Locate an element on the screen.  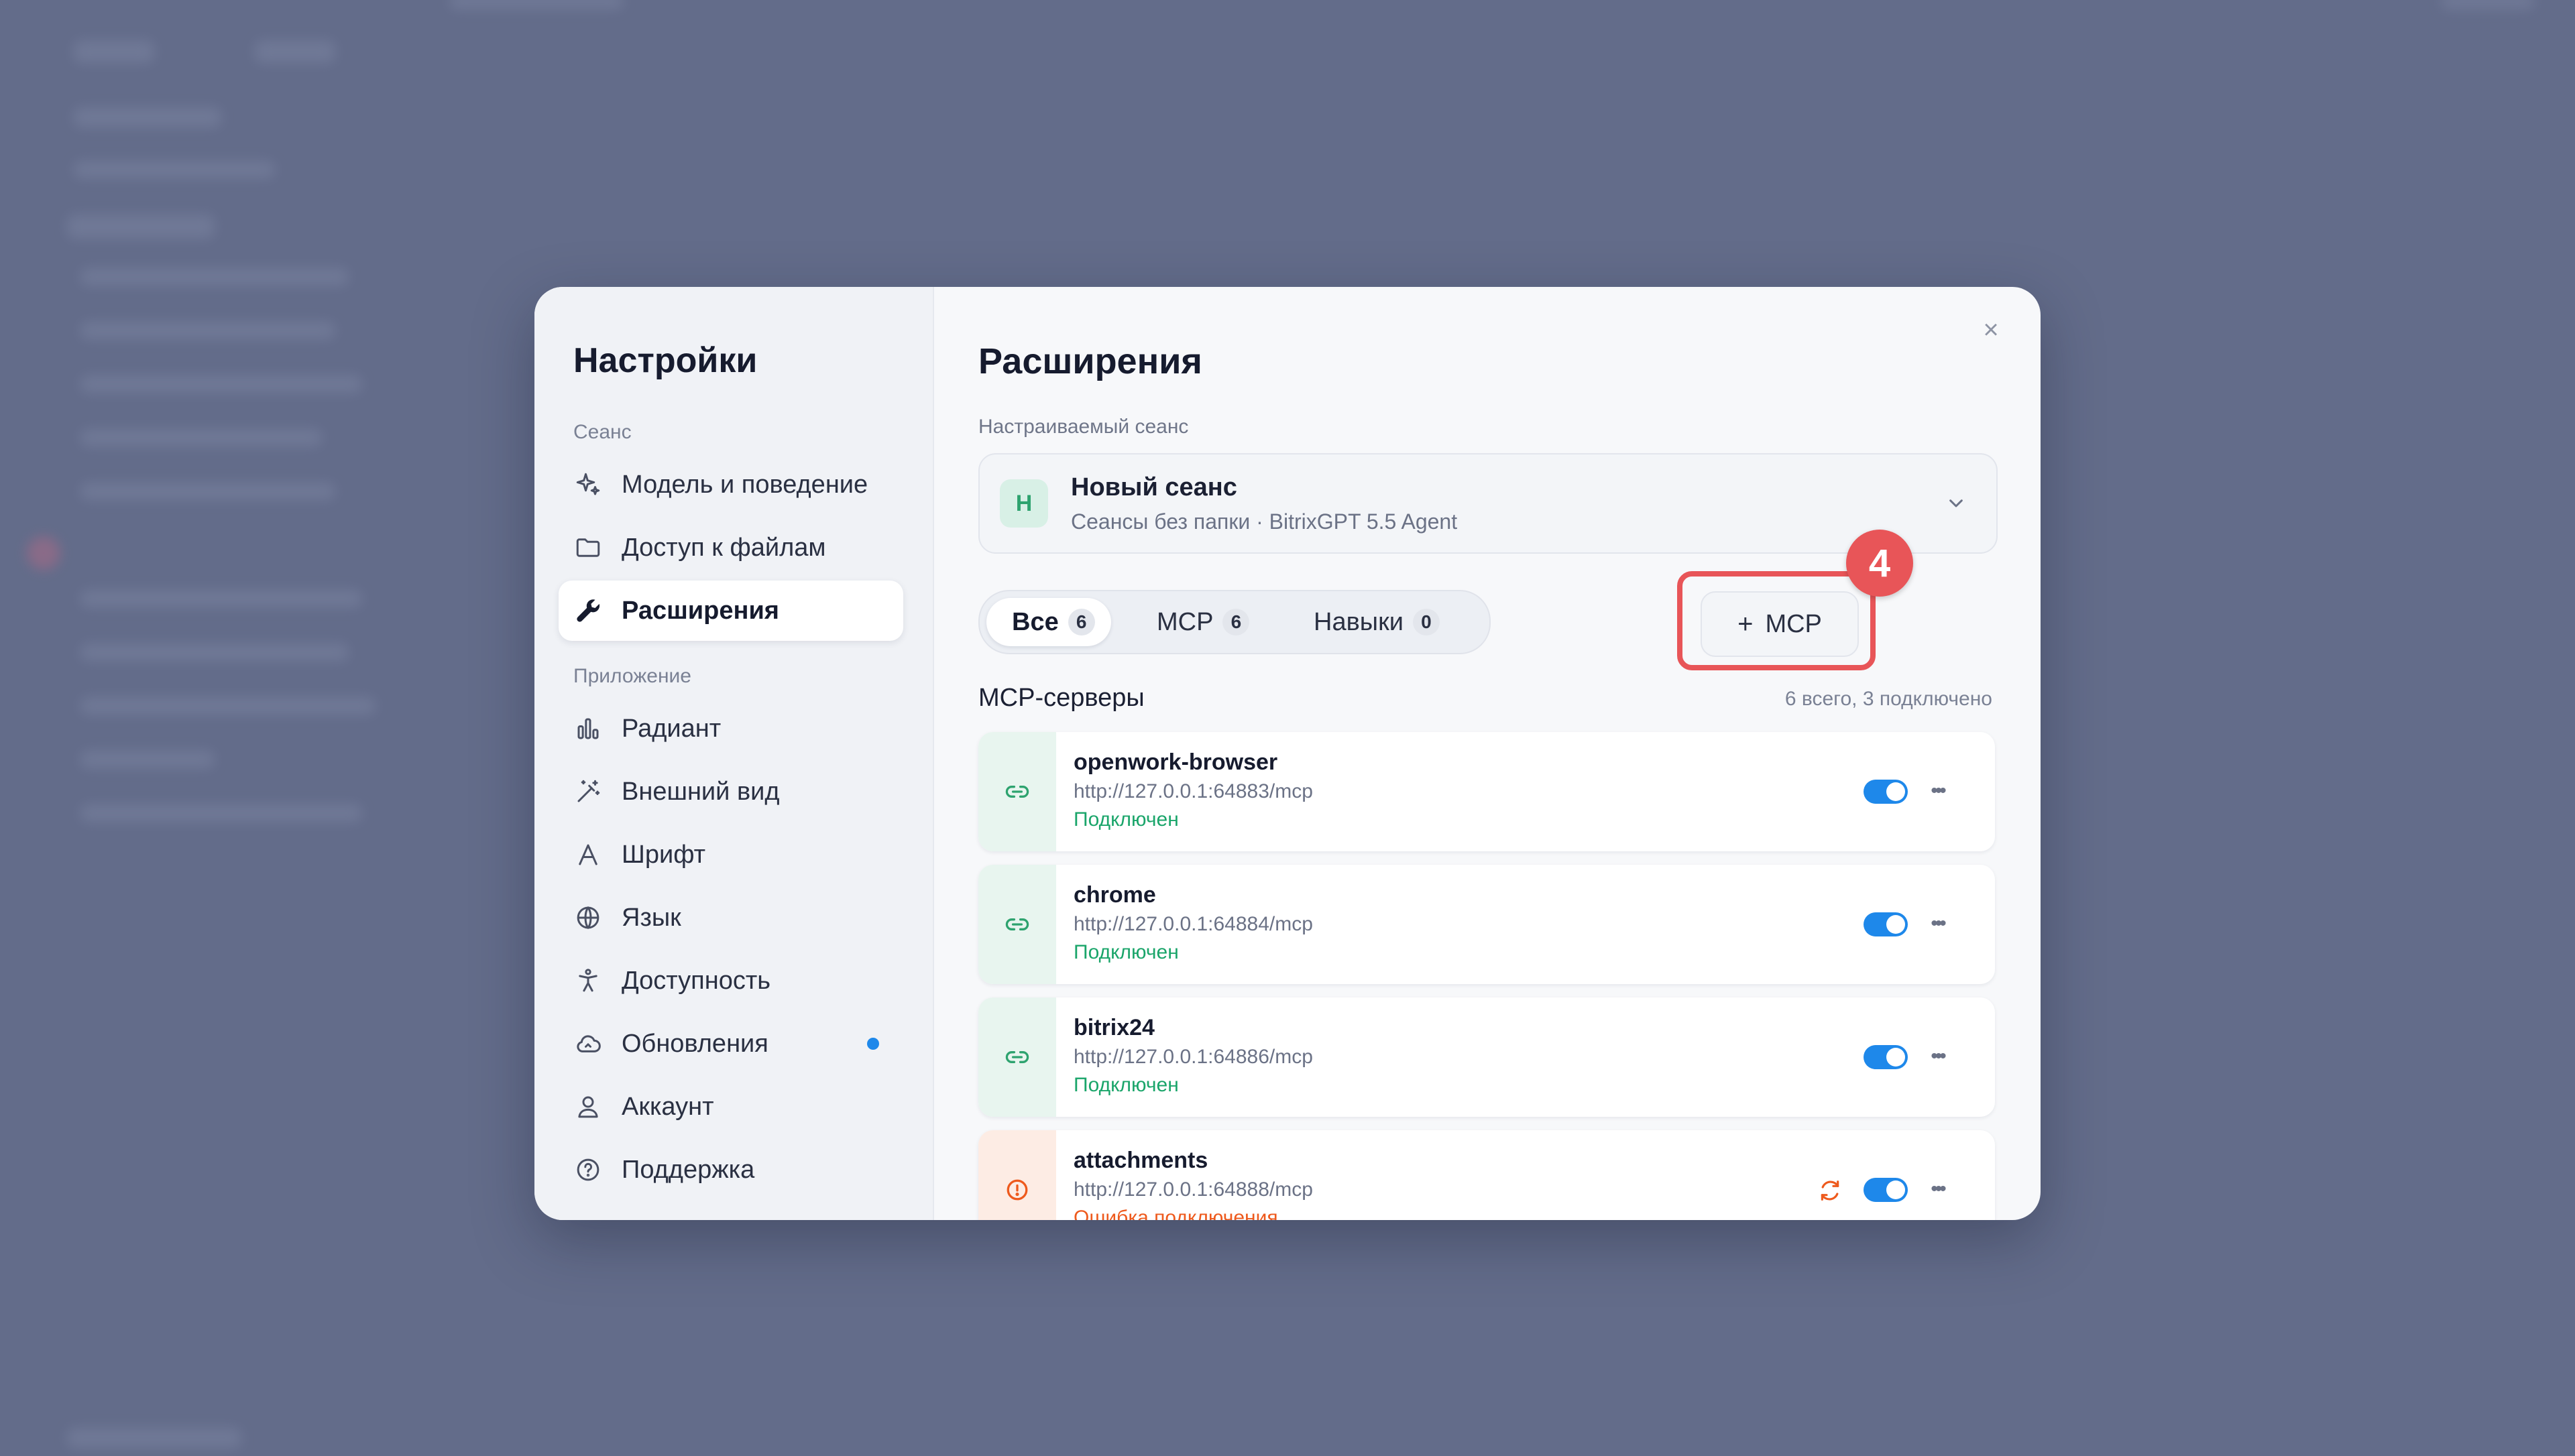
server-url: http://127.0.0.1:64888/mcp is located at coordinates (1193, 1189).